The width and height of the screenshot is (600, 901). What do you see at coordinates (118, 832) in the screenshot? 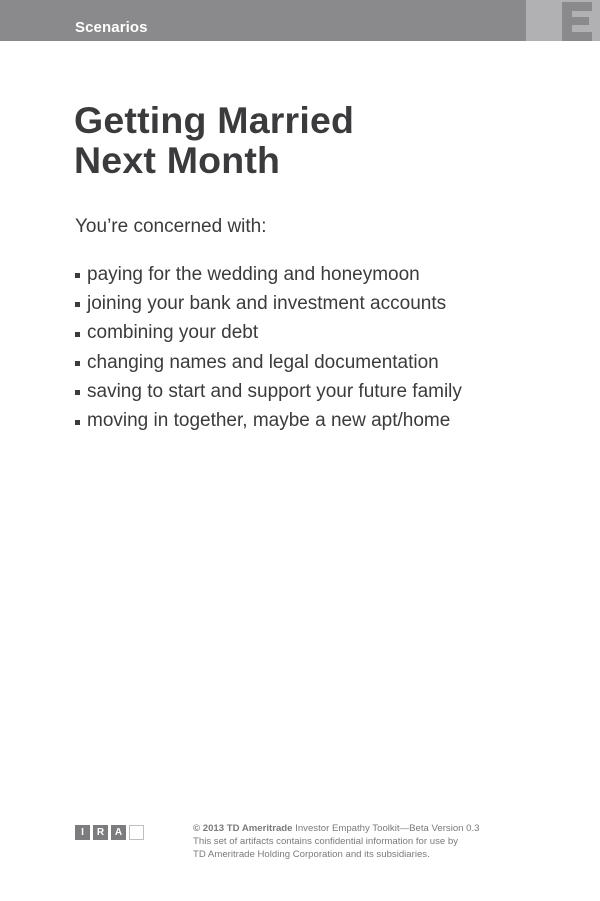
I see `tag-a: A` at bounding box center [118, 832].